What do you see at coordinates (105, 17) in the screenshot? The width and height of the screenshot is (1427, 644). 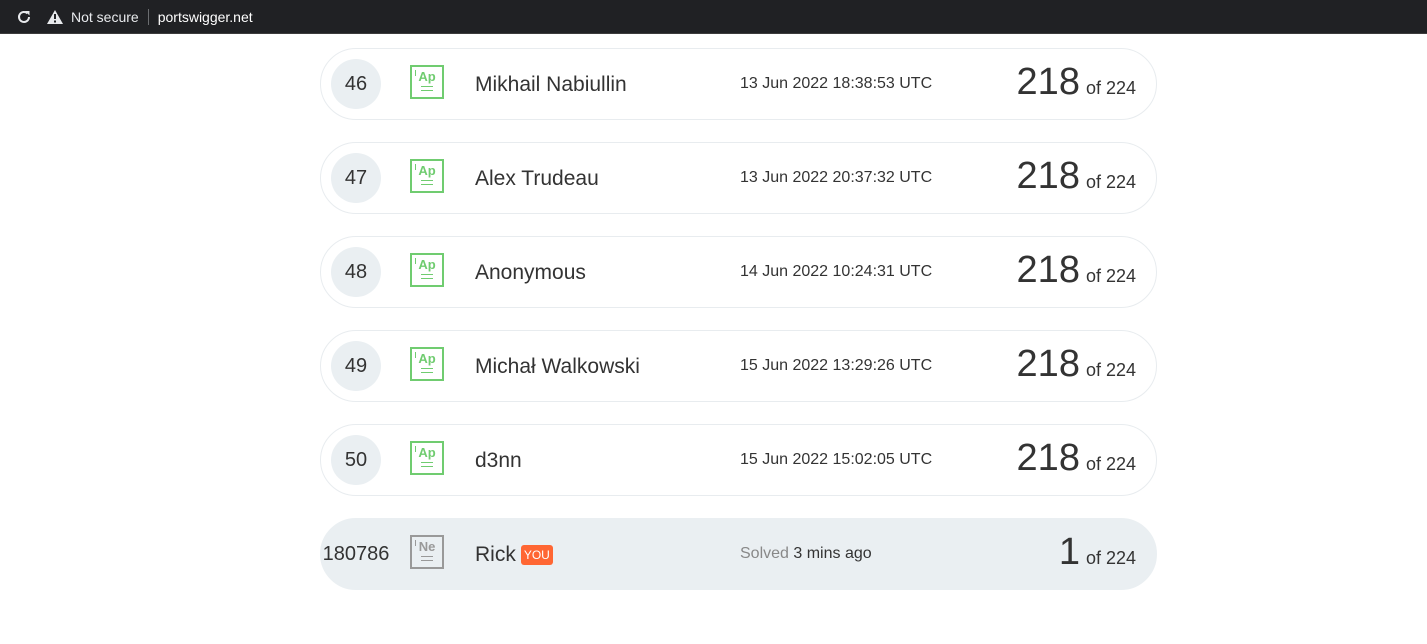 I see `security-status: Not secure` at bounding box center [105, 17].